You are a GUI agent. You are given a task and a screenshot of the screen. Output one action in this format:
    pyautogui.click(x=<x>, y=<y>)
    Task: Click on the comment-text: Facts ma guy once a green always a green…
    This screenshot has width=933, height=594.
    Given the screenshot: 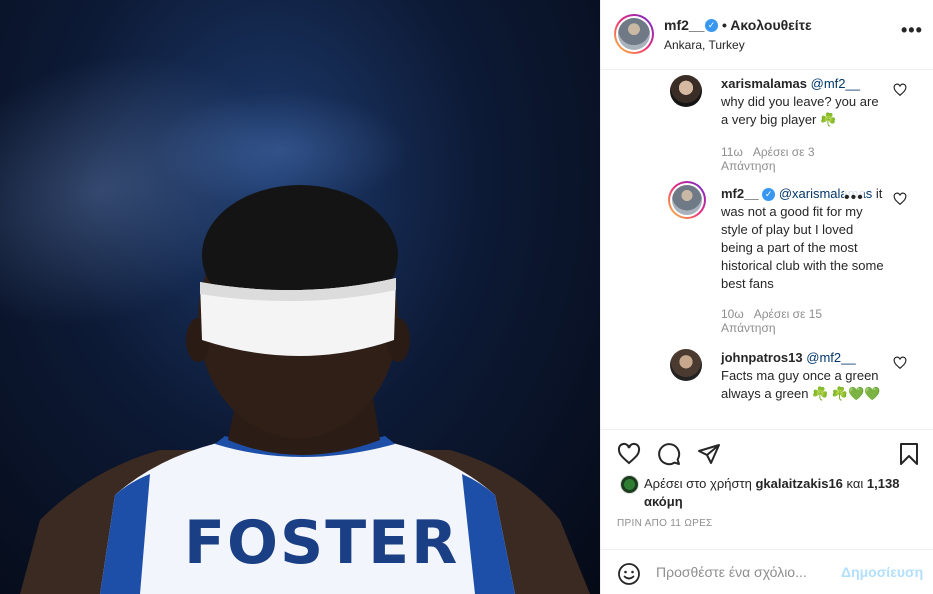 What is the action you would take?
    pyautogui.click(x=801, y=384)
    